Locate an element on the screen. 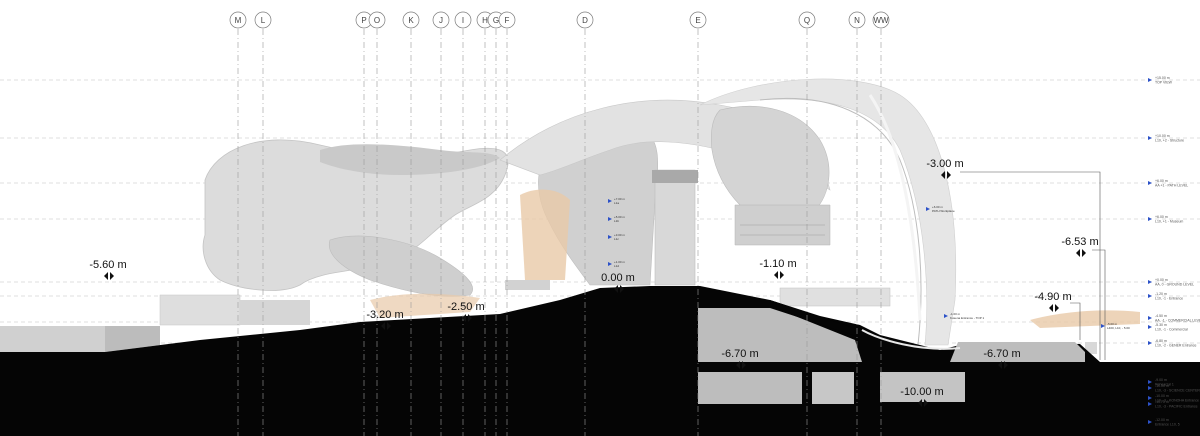 The height and width of the screenshot is (436, 1200). level-tag-value: +10.00 m is located at coordinates (1162, 136).